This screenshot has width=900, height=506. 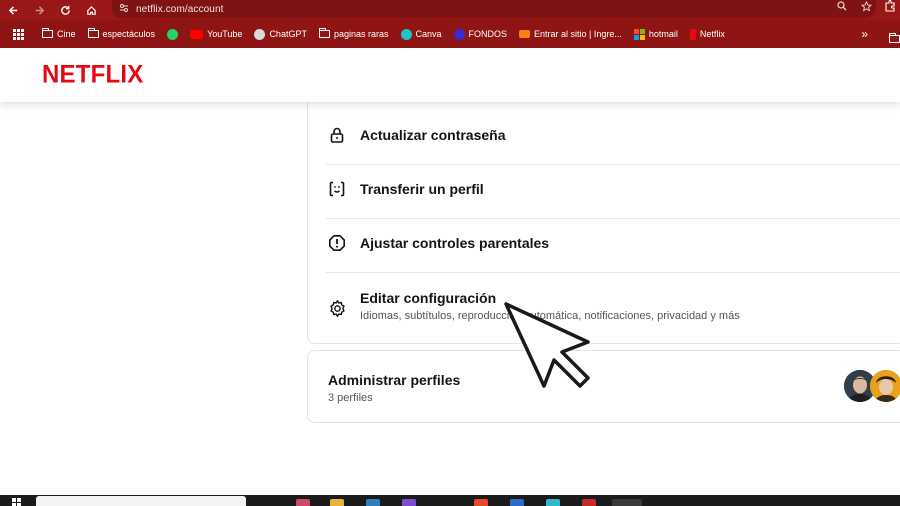 I want to click on file-explorer-icon, so click(x=337, y=502).